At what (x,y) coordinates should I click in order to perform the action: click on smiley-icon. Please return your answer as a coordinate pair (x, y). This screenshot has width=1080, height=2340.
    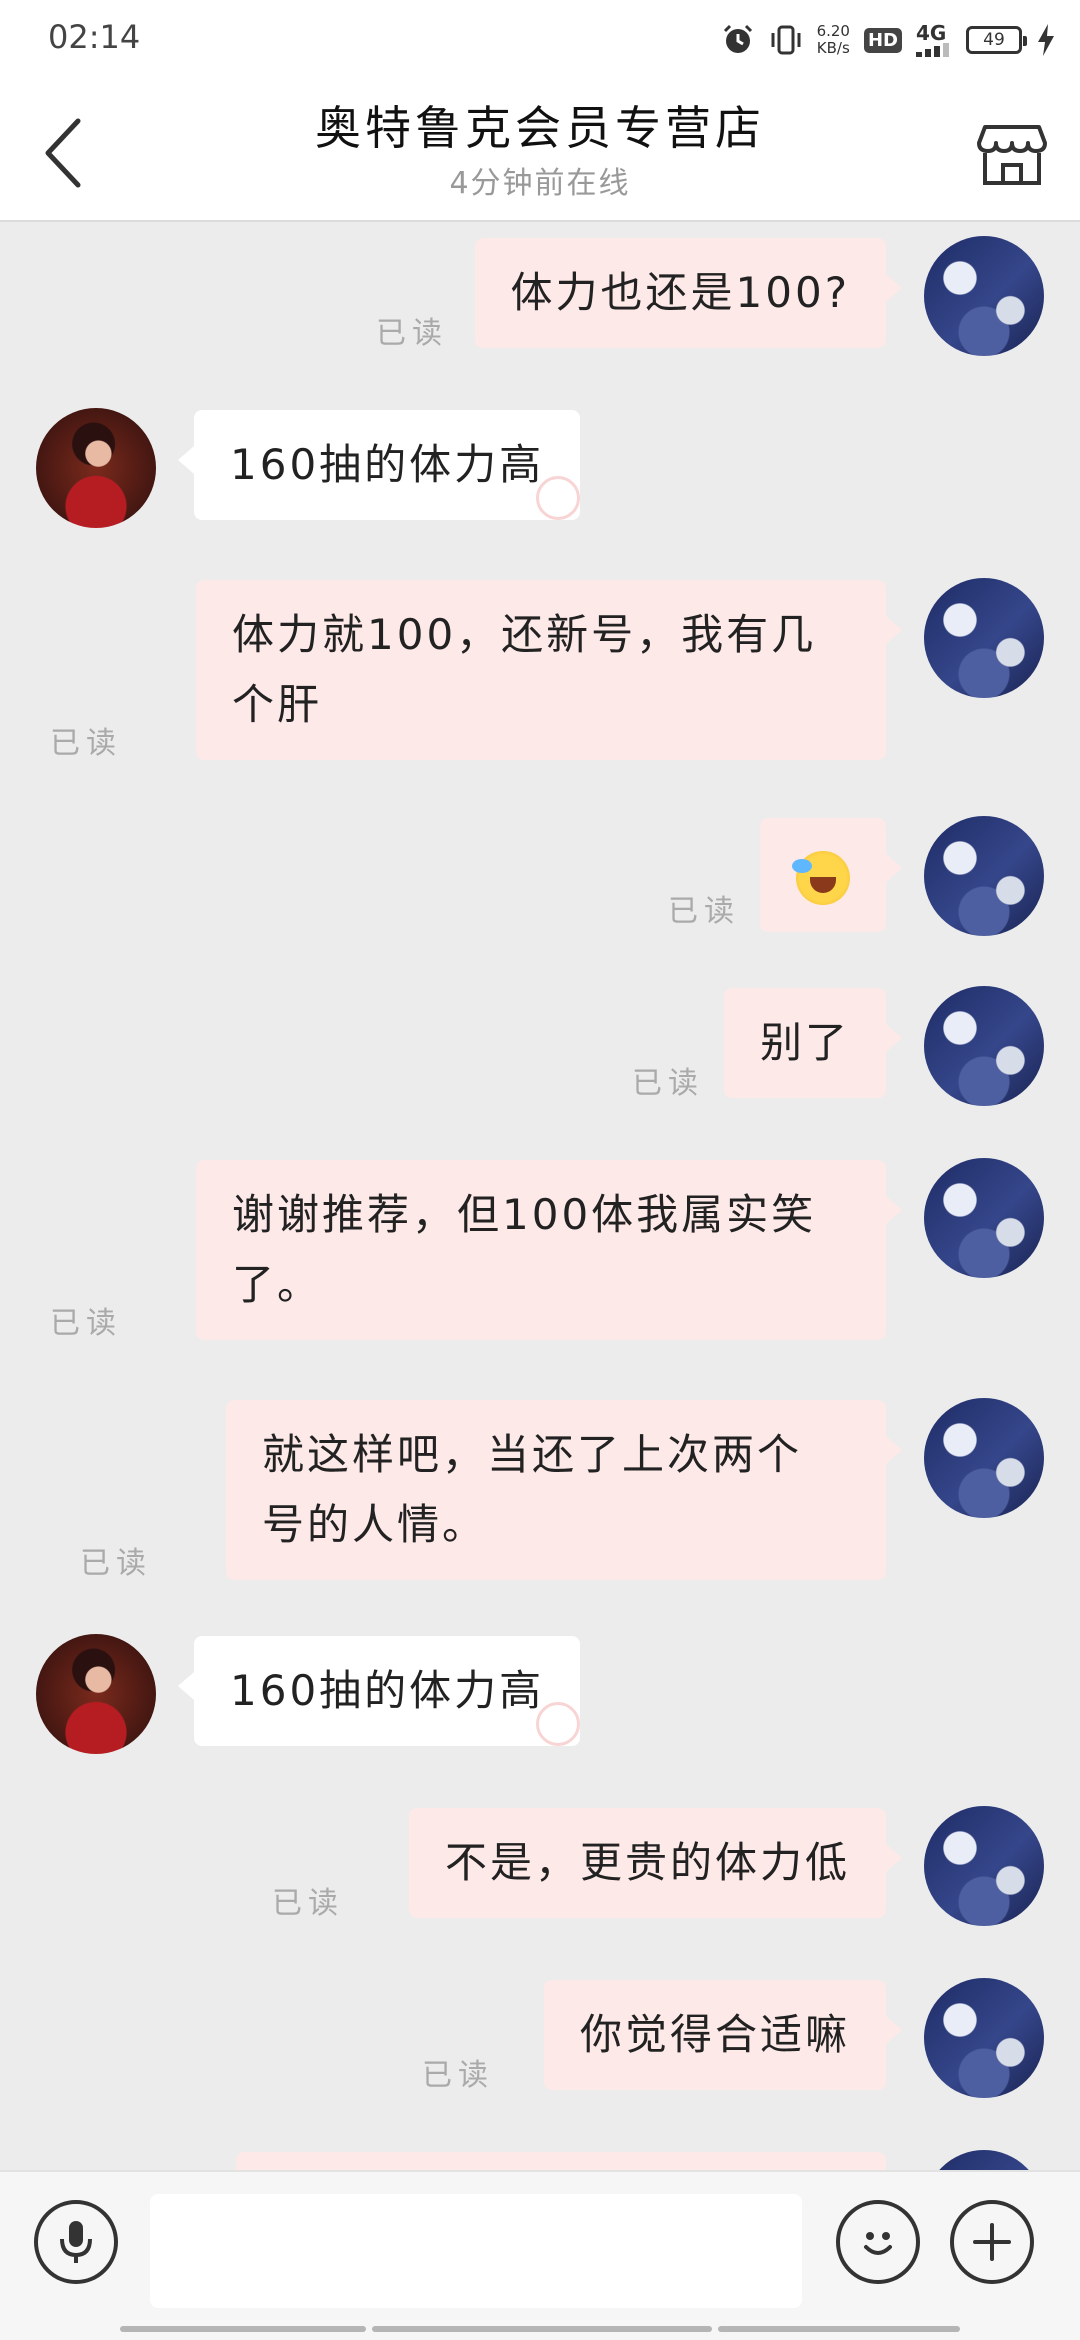
    Looking at the image, I should click on (878, 2243).